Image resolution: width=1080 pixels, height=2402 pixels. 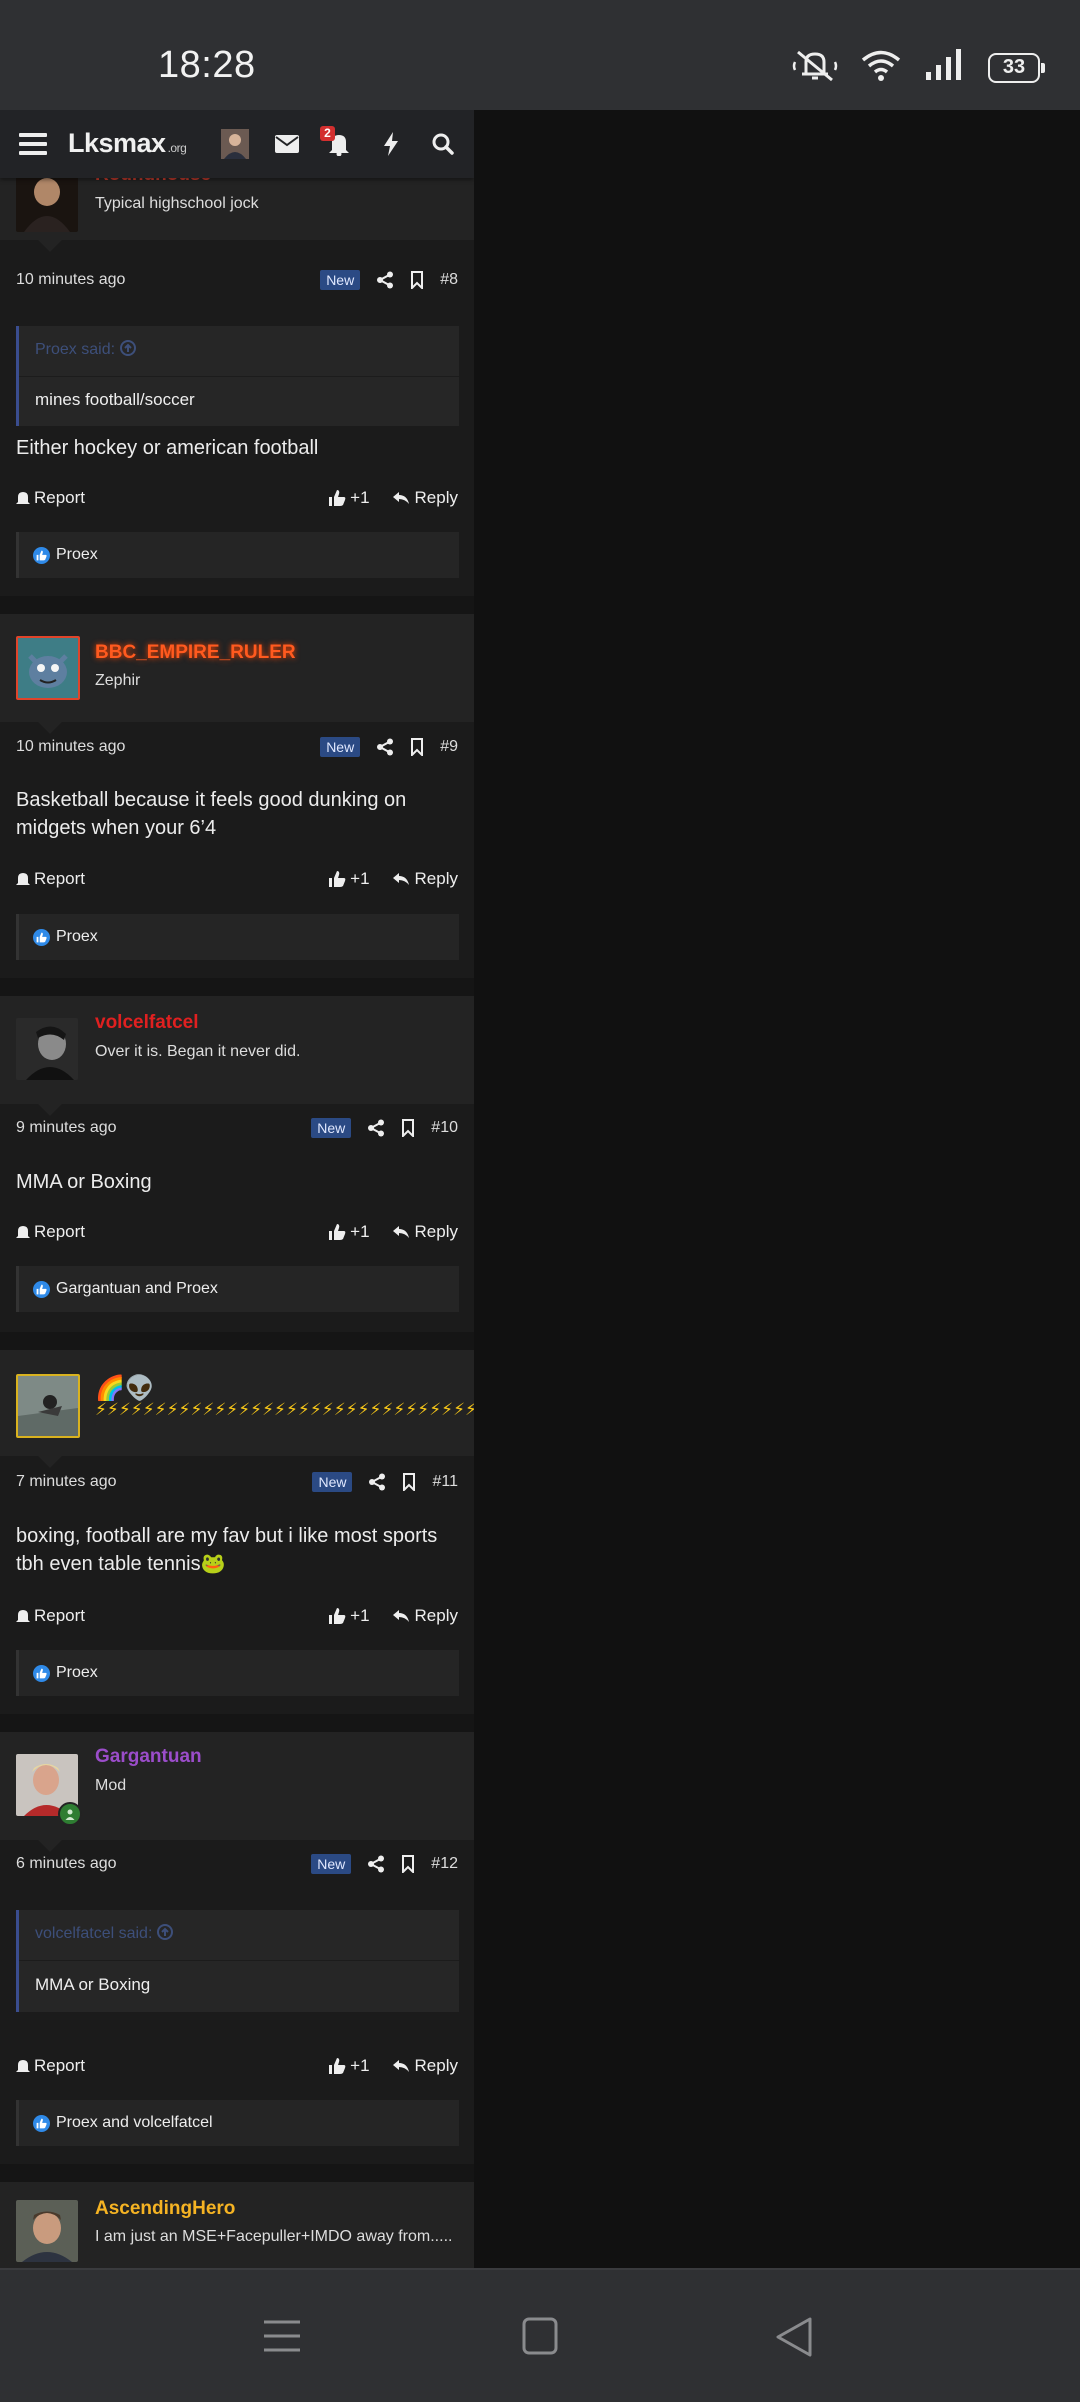 I want to click on quote-author: volcelfatcel said:, so click(x=104, y=1933).